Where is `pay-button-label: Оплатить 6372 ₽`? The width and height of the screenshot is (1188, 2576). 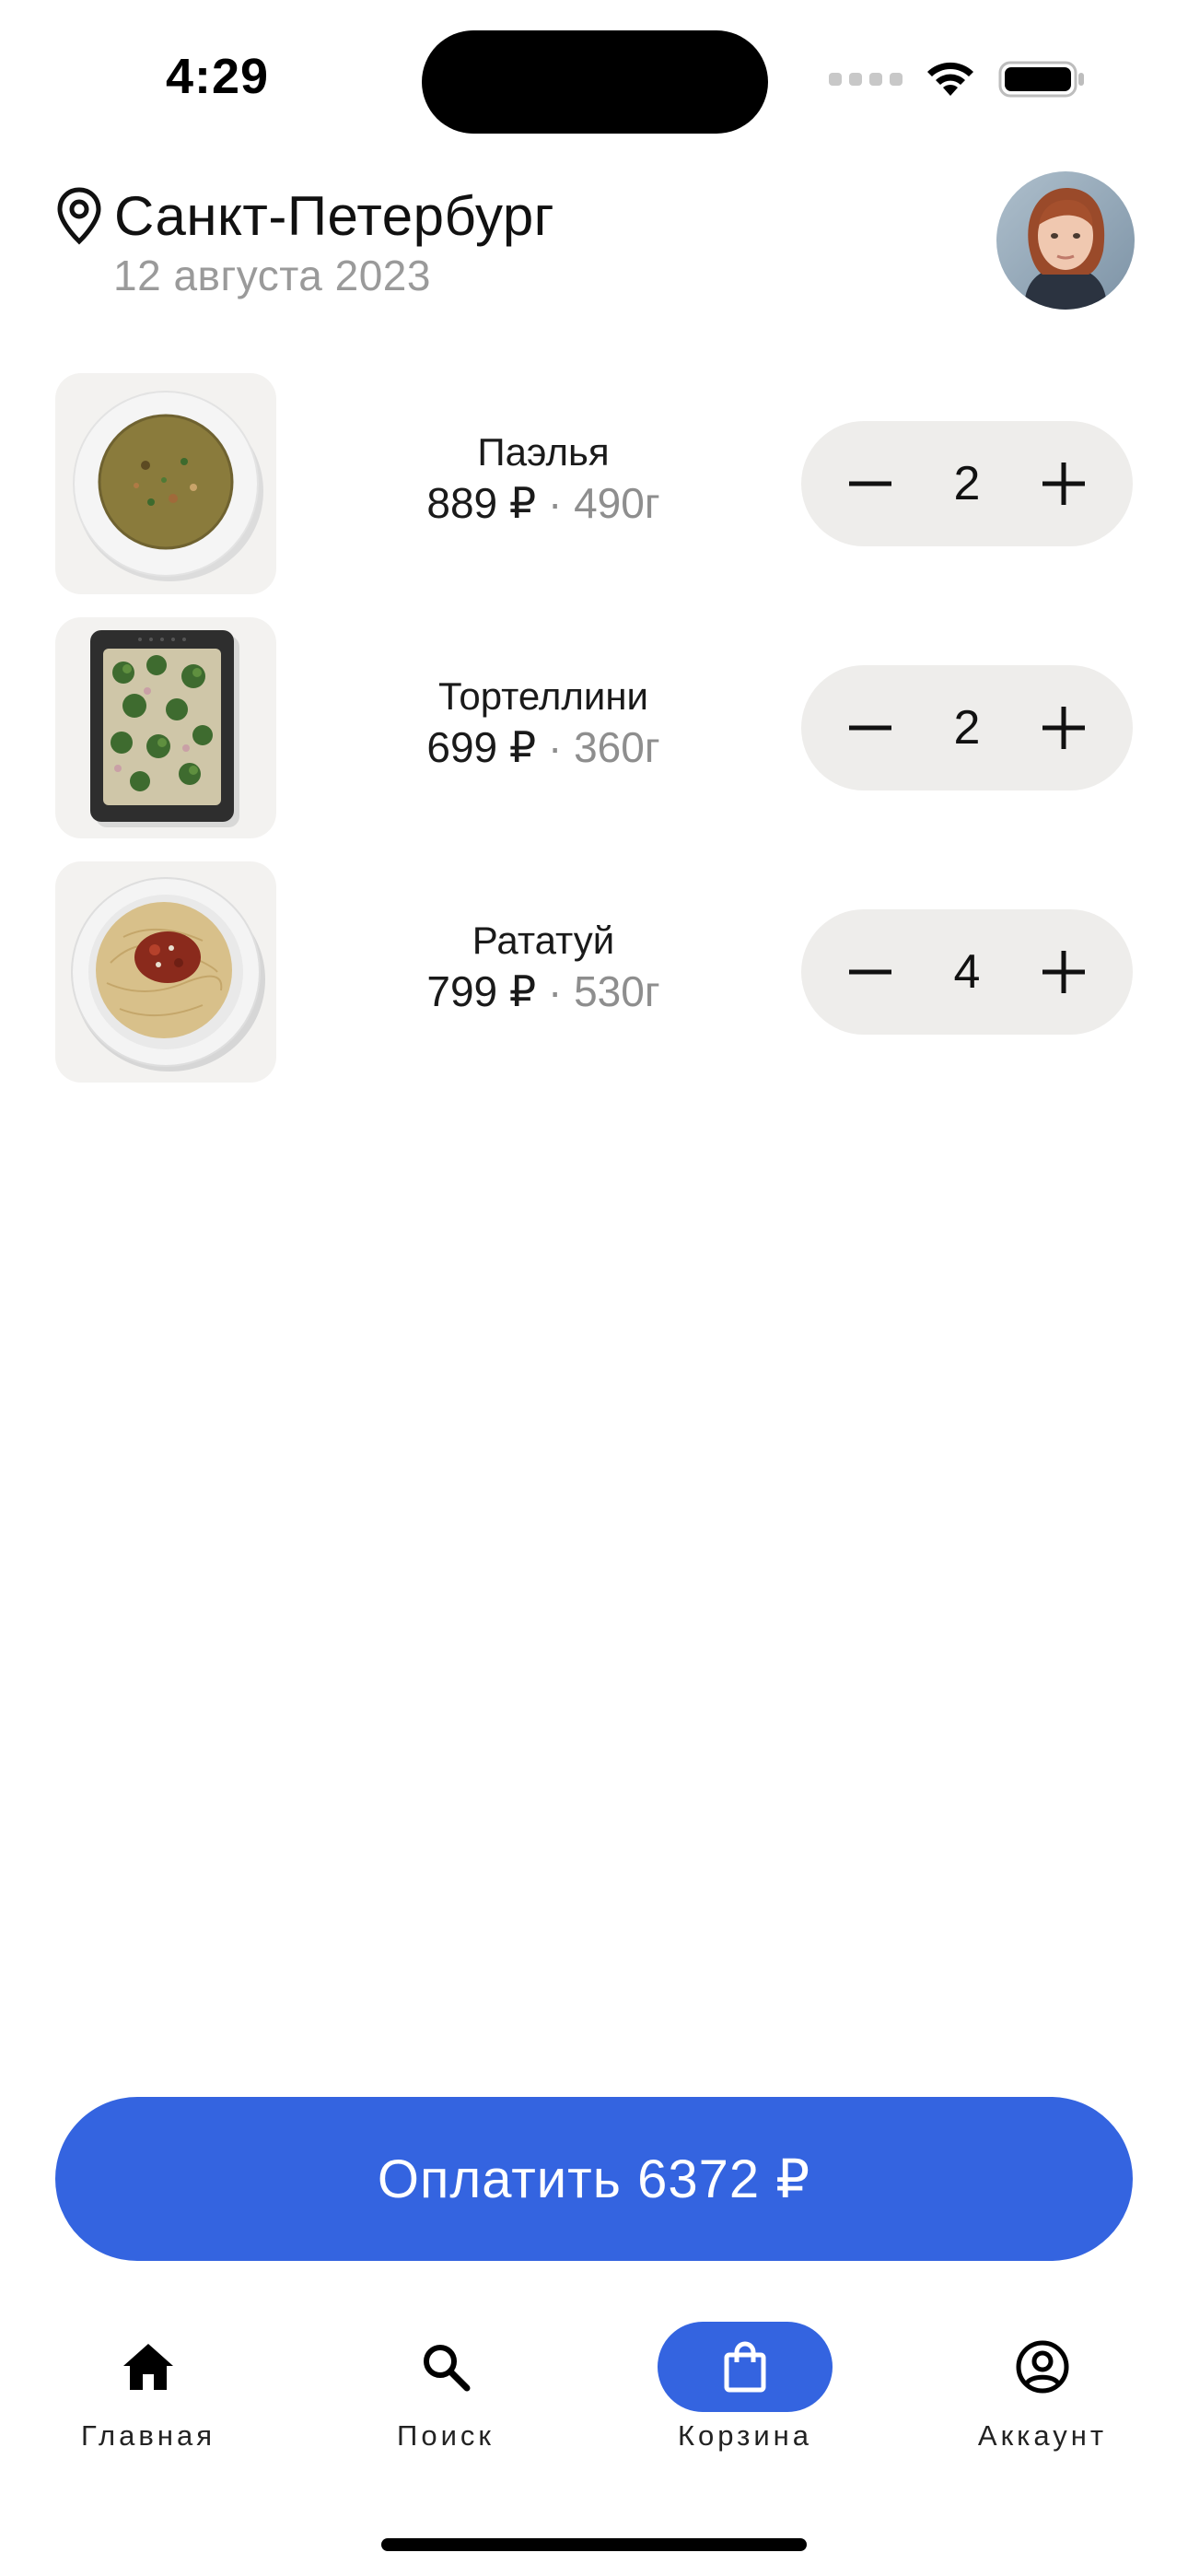
pay-button-label: Оплатить 6372 ₽ is located at coordinates (594, 2179).